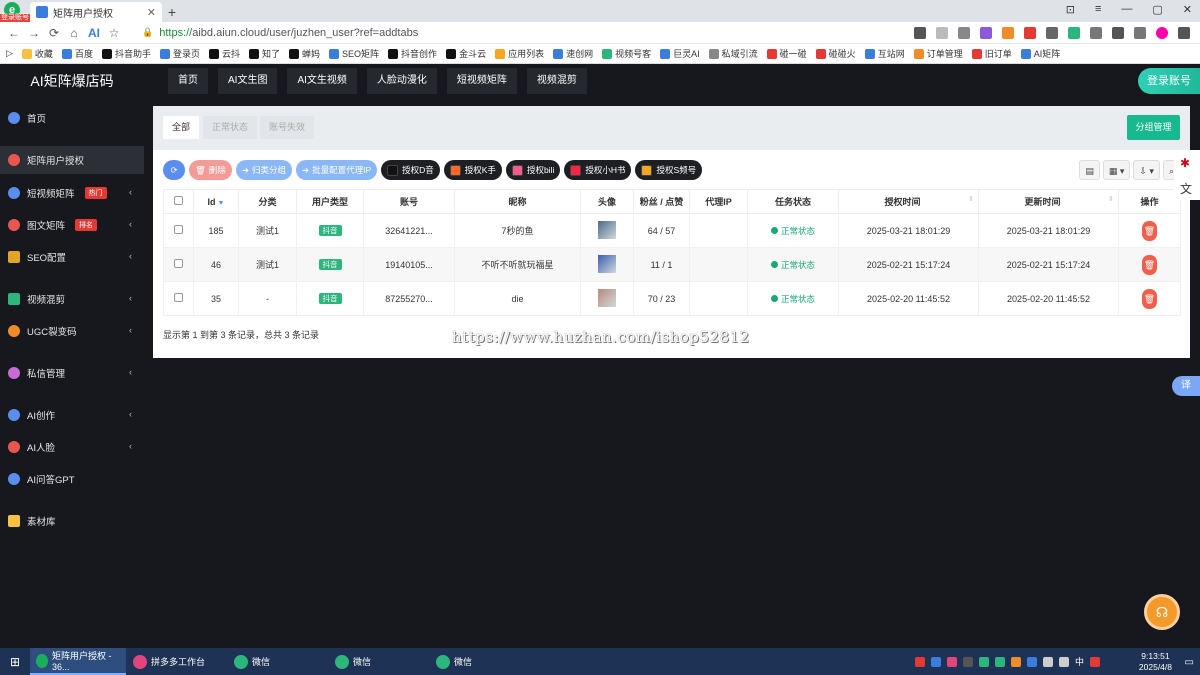 The width and height of the screenshot is (1200, 675). What do you see at coordinates (938, 53) in the screenshot?
I see `bookmark-item: 订单管理` at bounding box center [938, 53].